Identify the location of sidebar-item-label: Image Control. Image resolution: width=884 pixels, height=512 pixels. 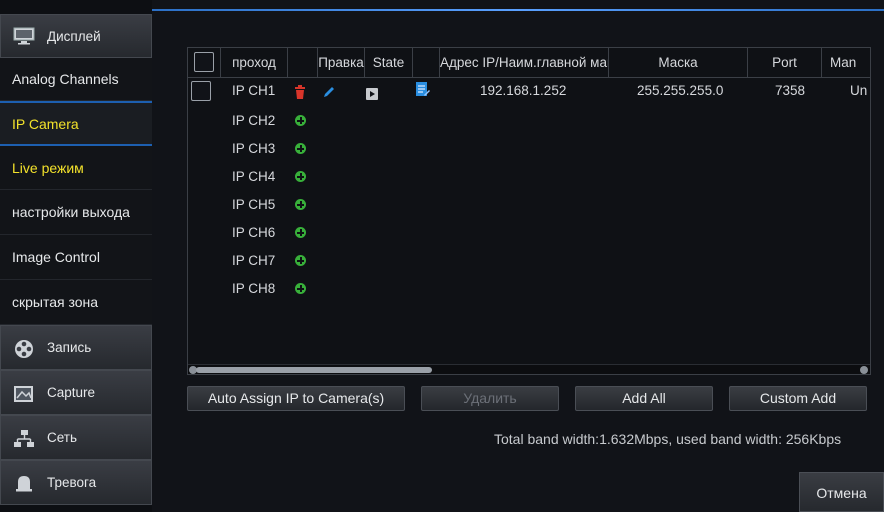
(56, 257).